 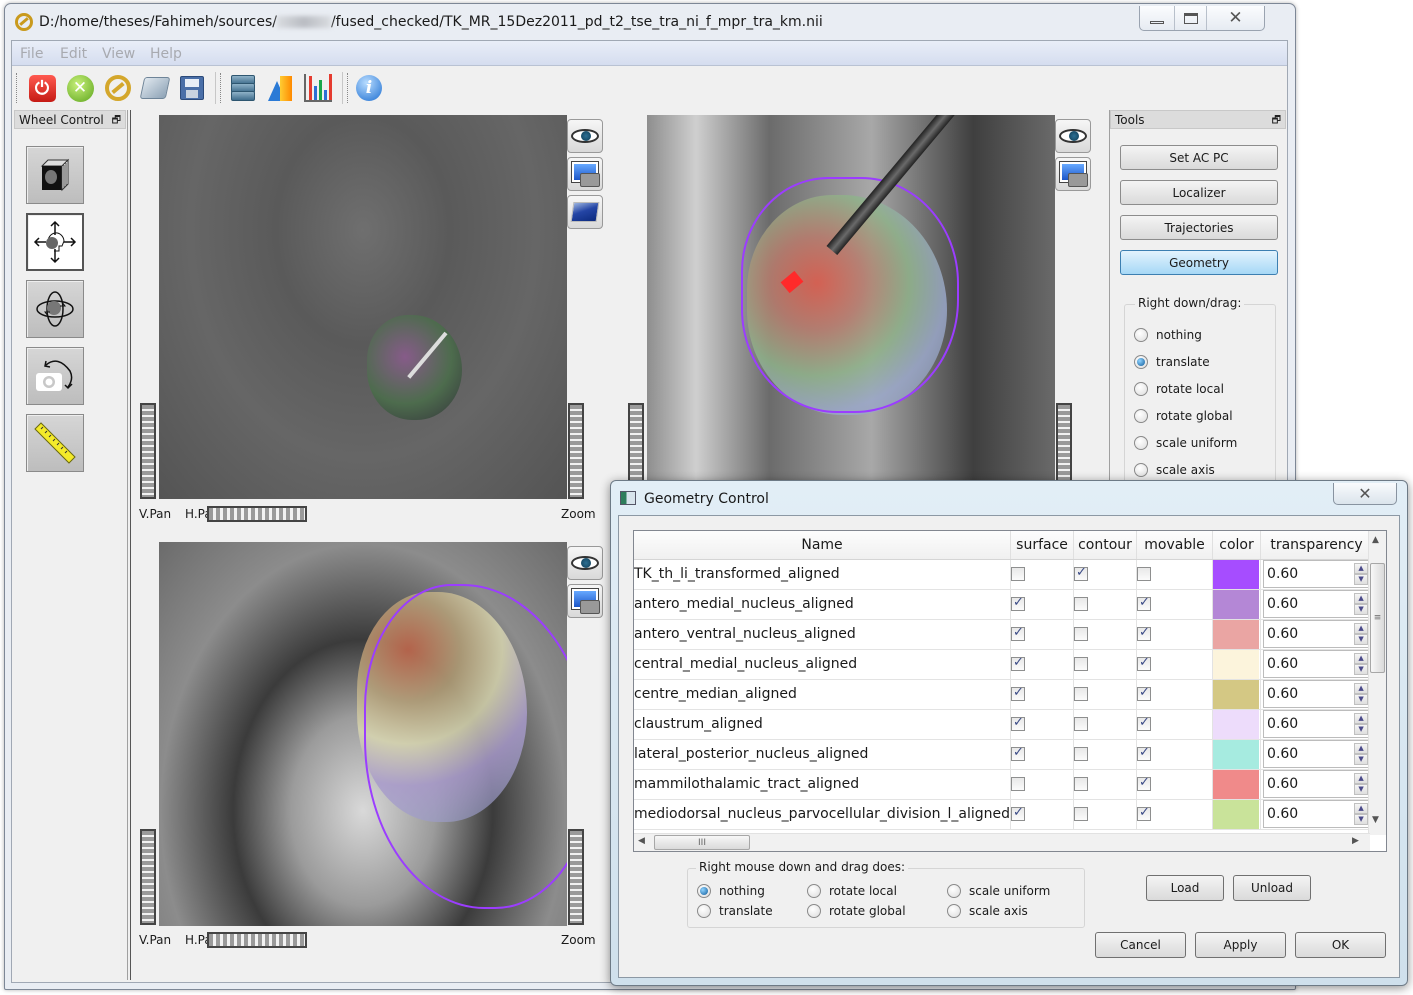 I want to click on load-button: Load, so click(x=1185, y=888).